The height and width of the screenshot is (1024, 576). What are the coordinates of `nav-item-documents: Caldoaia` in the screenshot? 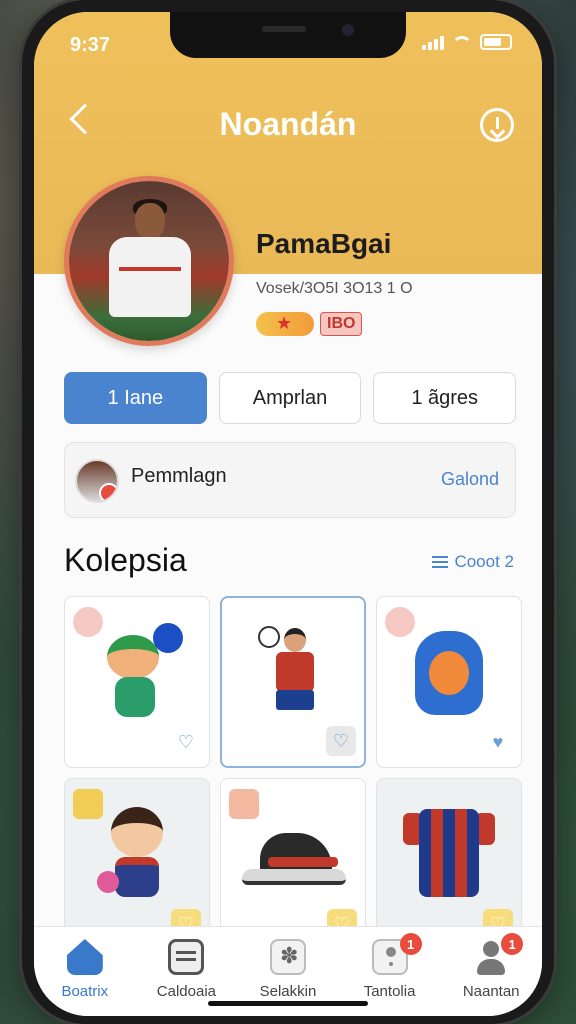 It's located at (186, 969).